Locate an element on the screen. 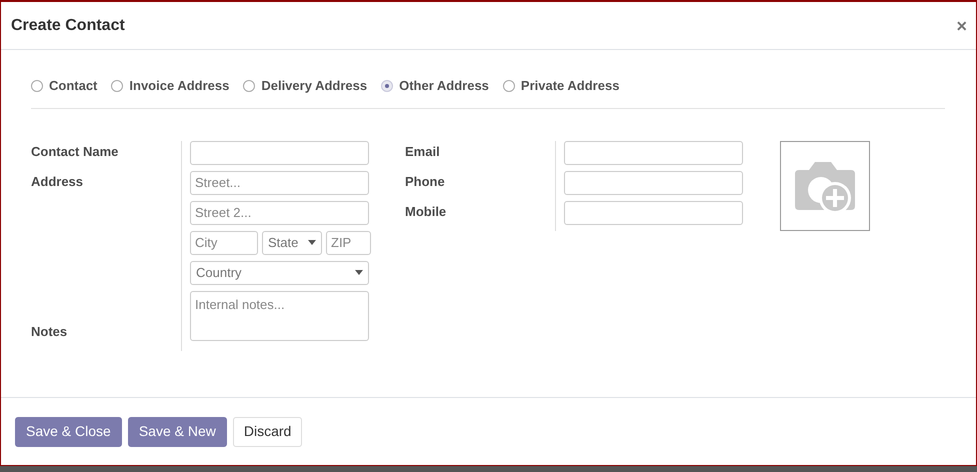 The height and width of the screenshot is (472, 977). photo-upload is located at coordinates (825, 185).